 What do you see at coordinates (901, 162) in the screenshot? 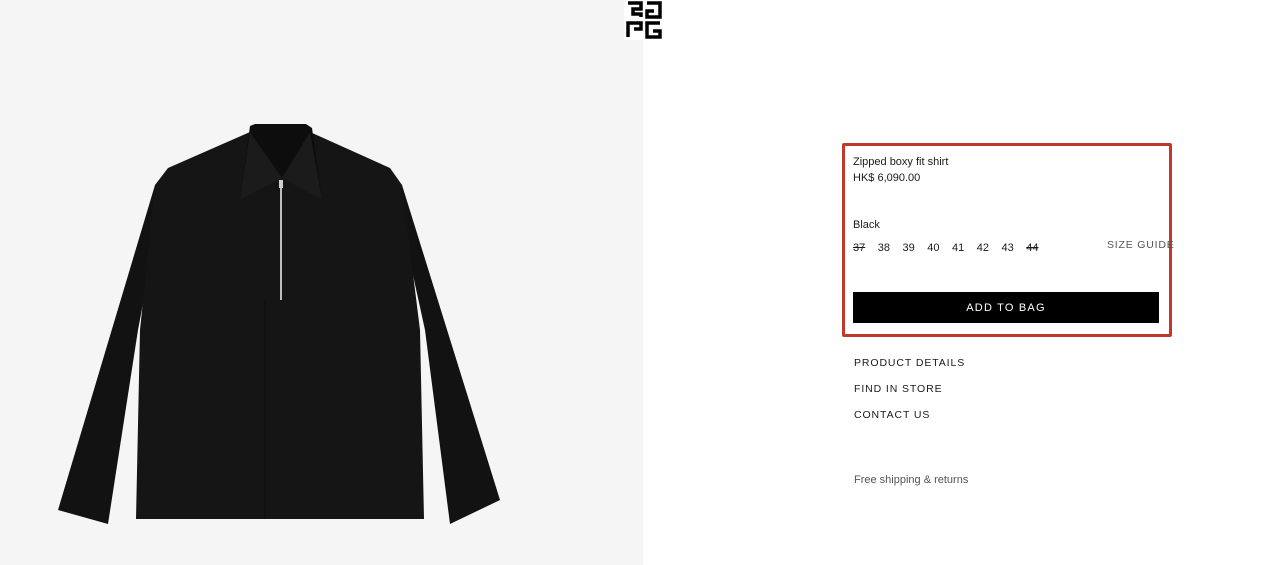
I see `product-name: Zipped boxy fit shirt` at bounding box center [901, 162].